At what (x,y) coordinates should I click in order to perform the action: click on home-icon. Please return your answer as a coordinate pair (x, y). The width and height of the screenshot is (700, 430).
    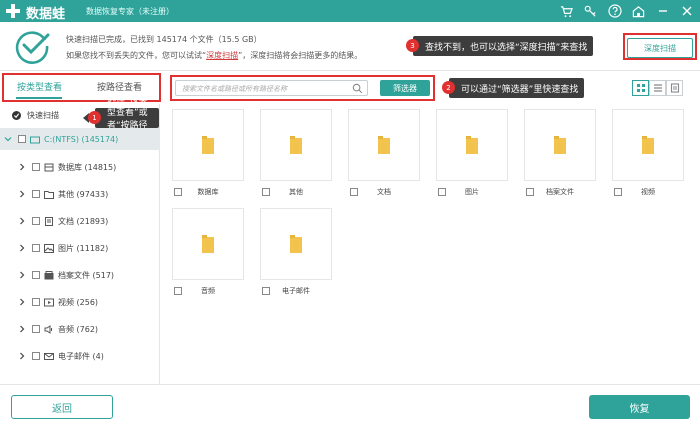
    Looking at the image, I should click on (638, 11).